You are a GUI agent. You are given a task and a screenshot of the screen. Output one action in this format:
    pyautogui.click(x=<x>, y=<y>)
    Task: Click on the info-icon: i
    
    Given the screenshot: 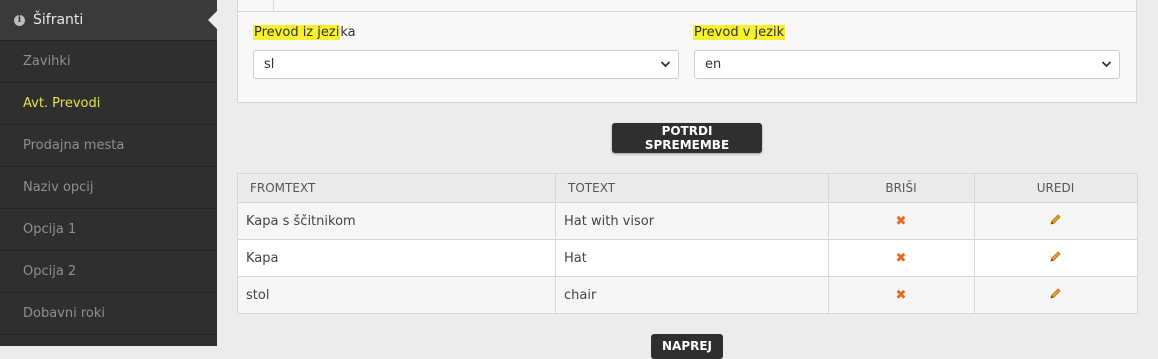 What is the action you would take?
    pyautogui.click(x=19, y=20)
    